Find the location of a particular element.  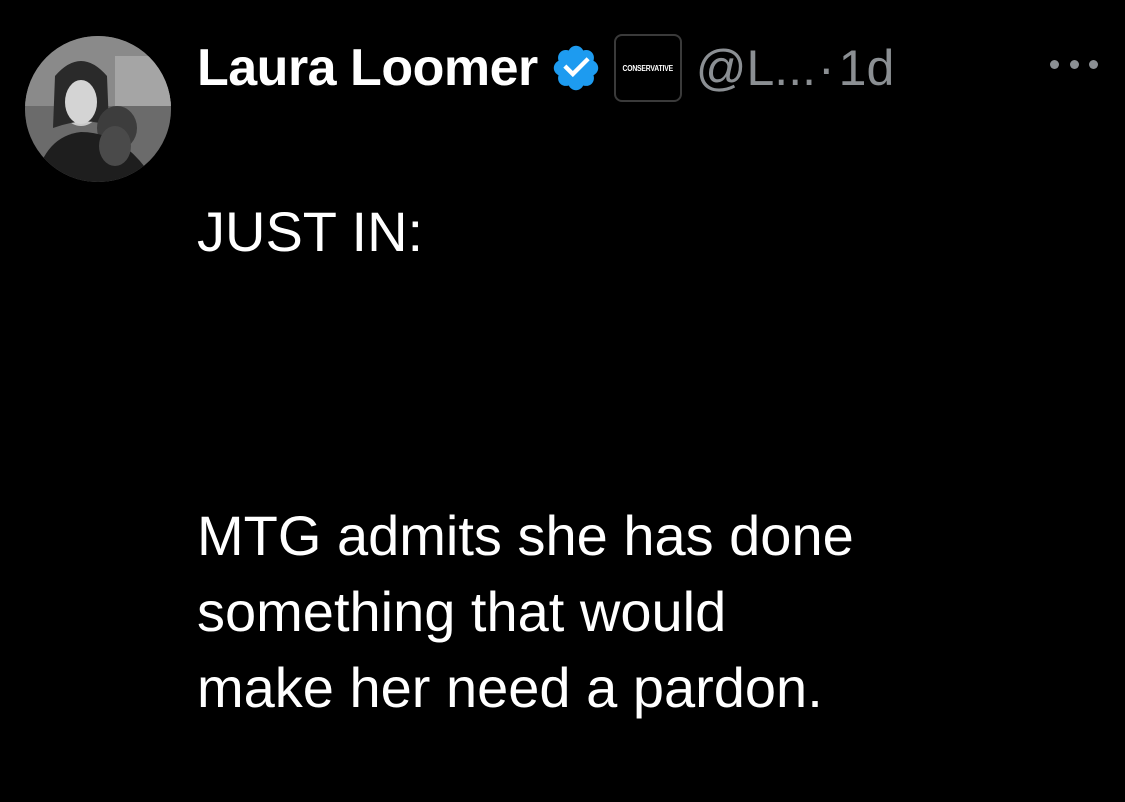

display-name: Laura Loomer is located at coordinates (367, 68).